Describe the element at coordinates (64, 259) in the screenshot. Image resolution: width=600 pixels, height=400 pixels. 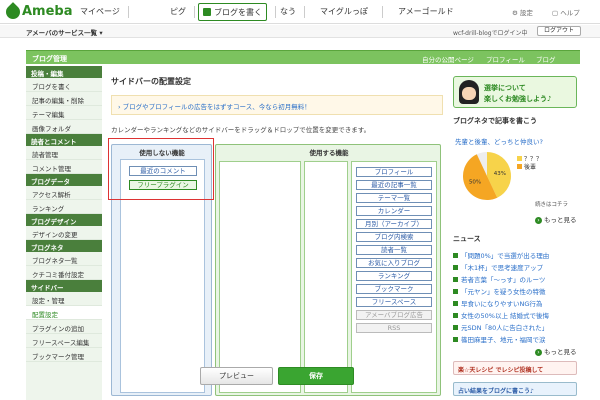
I see `sidebar-item: ブログネタ一覧` at that location.